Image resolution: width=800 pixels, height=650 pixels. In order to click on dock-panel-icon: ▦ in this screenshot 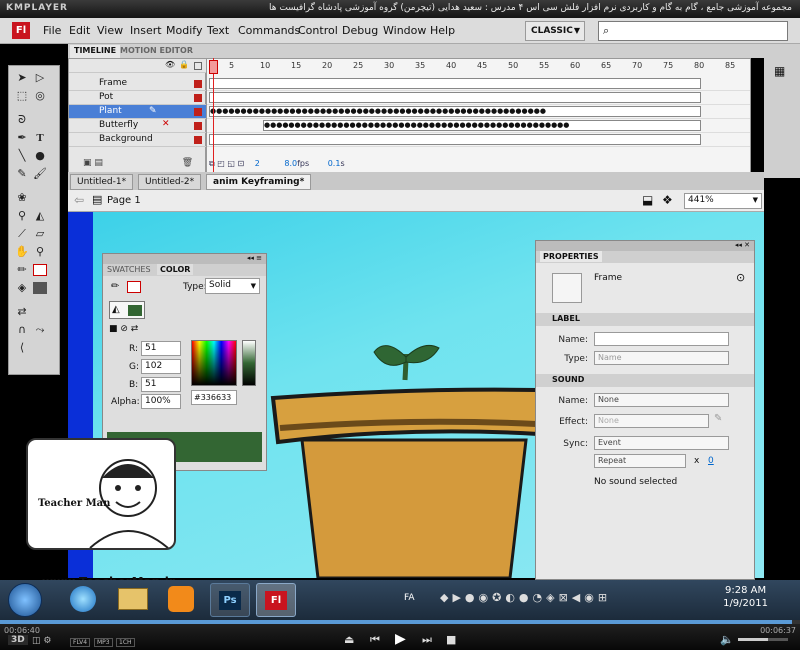, I will do `click(779, 71)`.